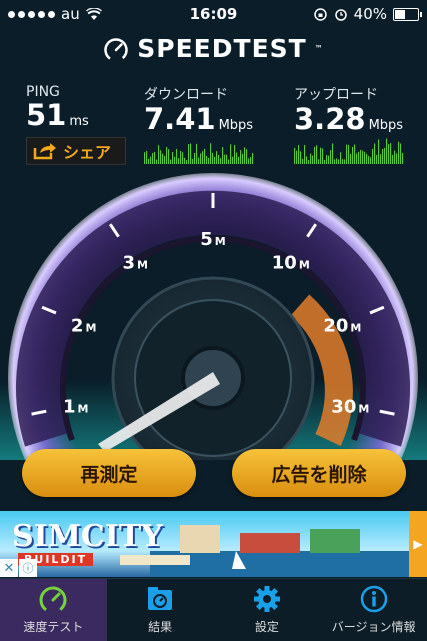 This screenshot has height=641, width=427. What do you see at coordinates (373, 610) in the screenshot?
I see `tab-version-info: バージョン情報` at bounding box center [373, 610].